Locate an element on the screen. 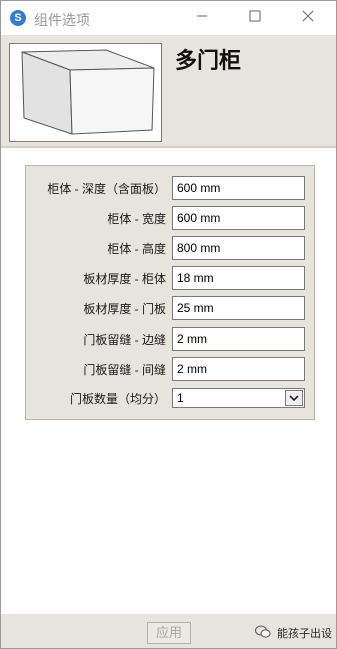 This screenshot has width=337, height=649. option-row-door-count: 门板数量（均分） 1 is located at coordinates (170, 400).